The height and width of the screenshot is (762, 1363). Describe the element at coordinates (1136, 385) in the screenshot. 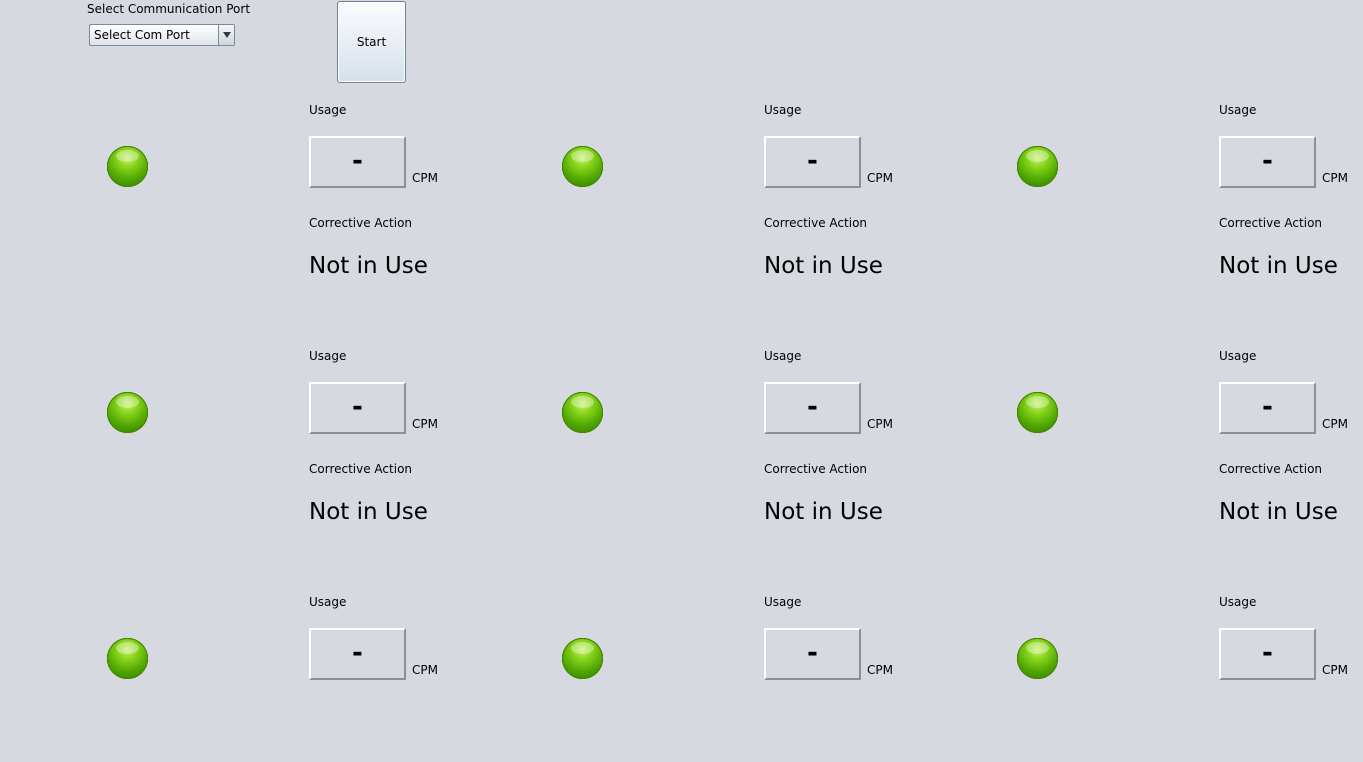

I see `station-panel-6: Usage - CPM Corrective Action Not in Use` at that location.